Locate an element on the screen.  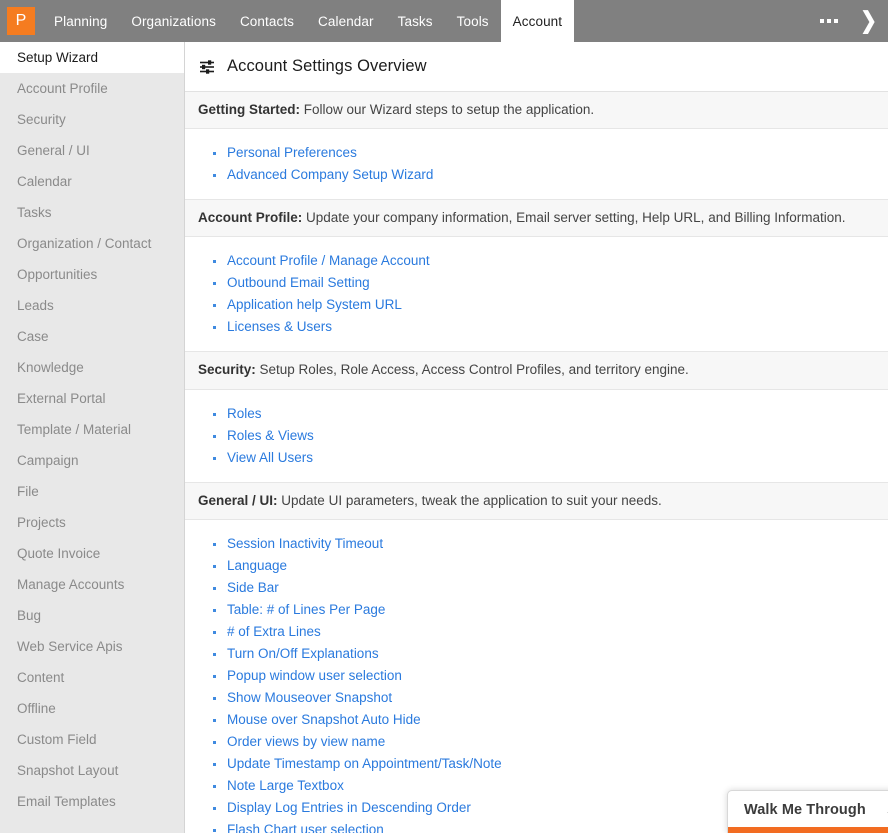
sidebar-item-account-profile: Account Profile is located at coordinates (92, 88).